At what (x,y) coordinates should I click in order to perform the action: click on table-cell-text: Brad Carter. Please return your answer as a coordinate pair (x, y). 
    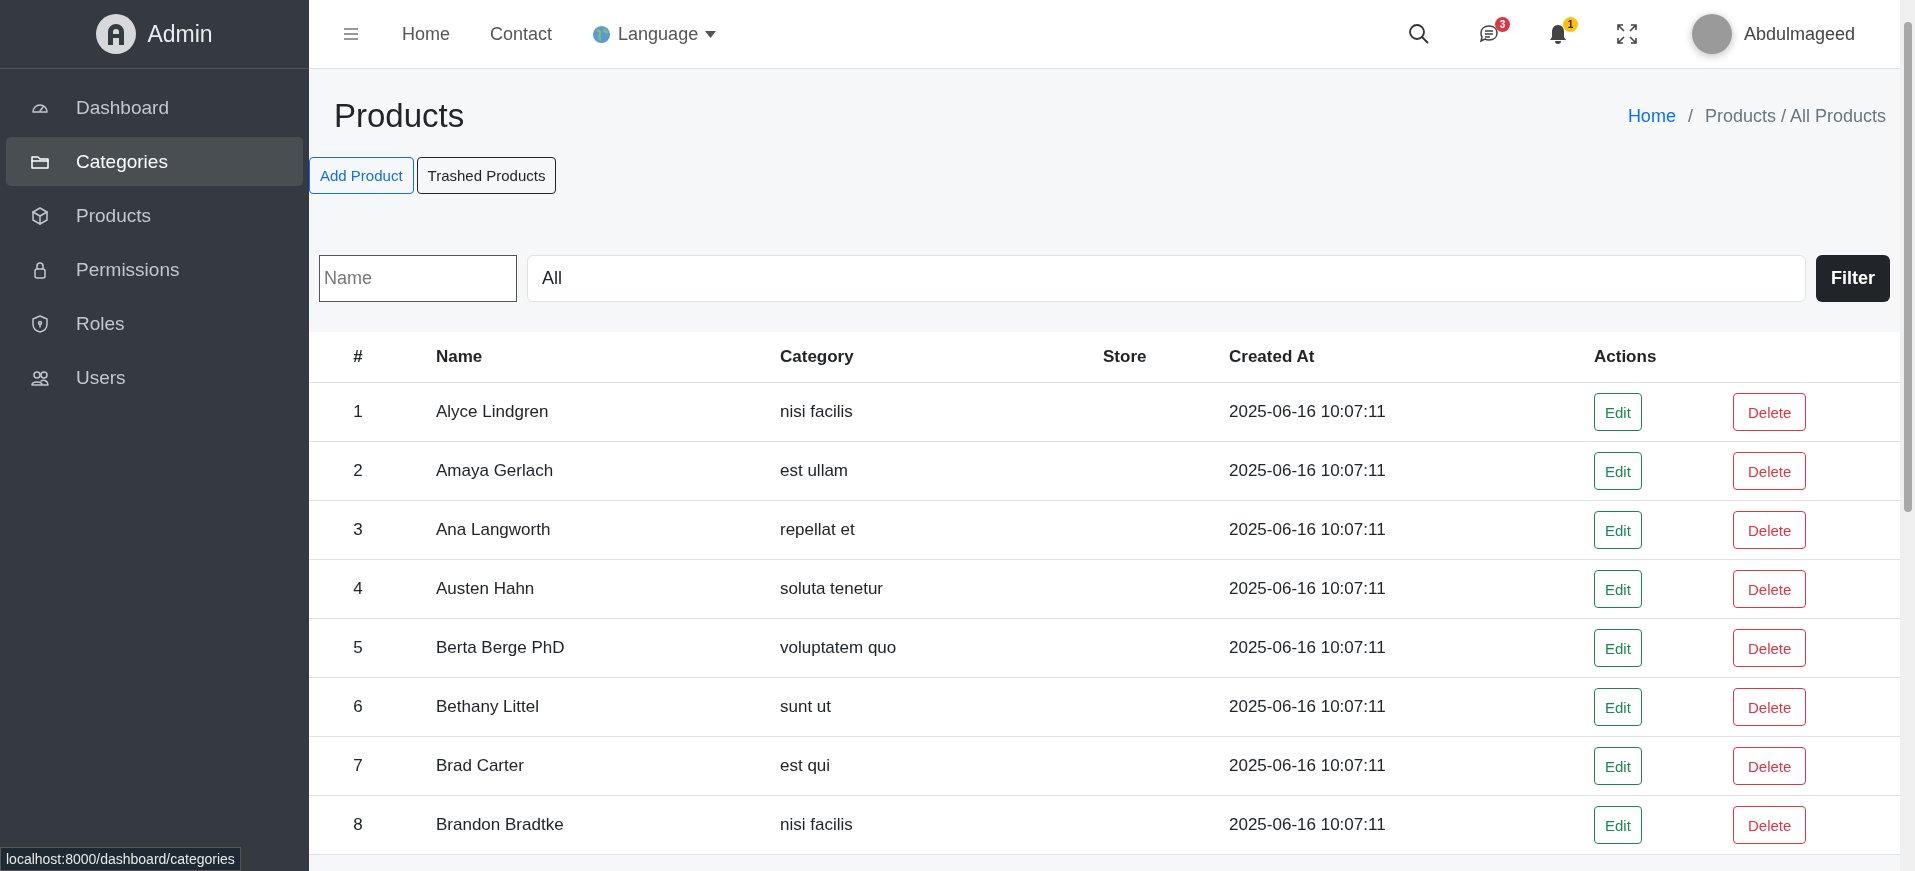
    Looking at the image, I should click on (480, 766).